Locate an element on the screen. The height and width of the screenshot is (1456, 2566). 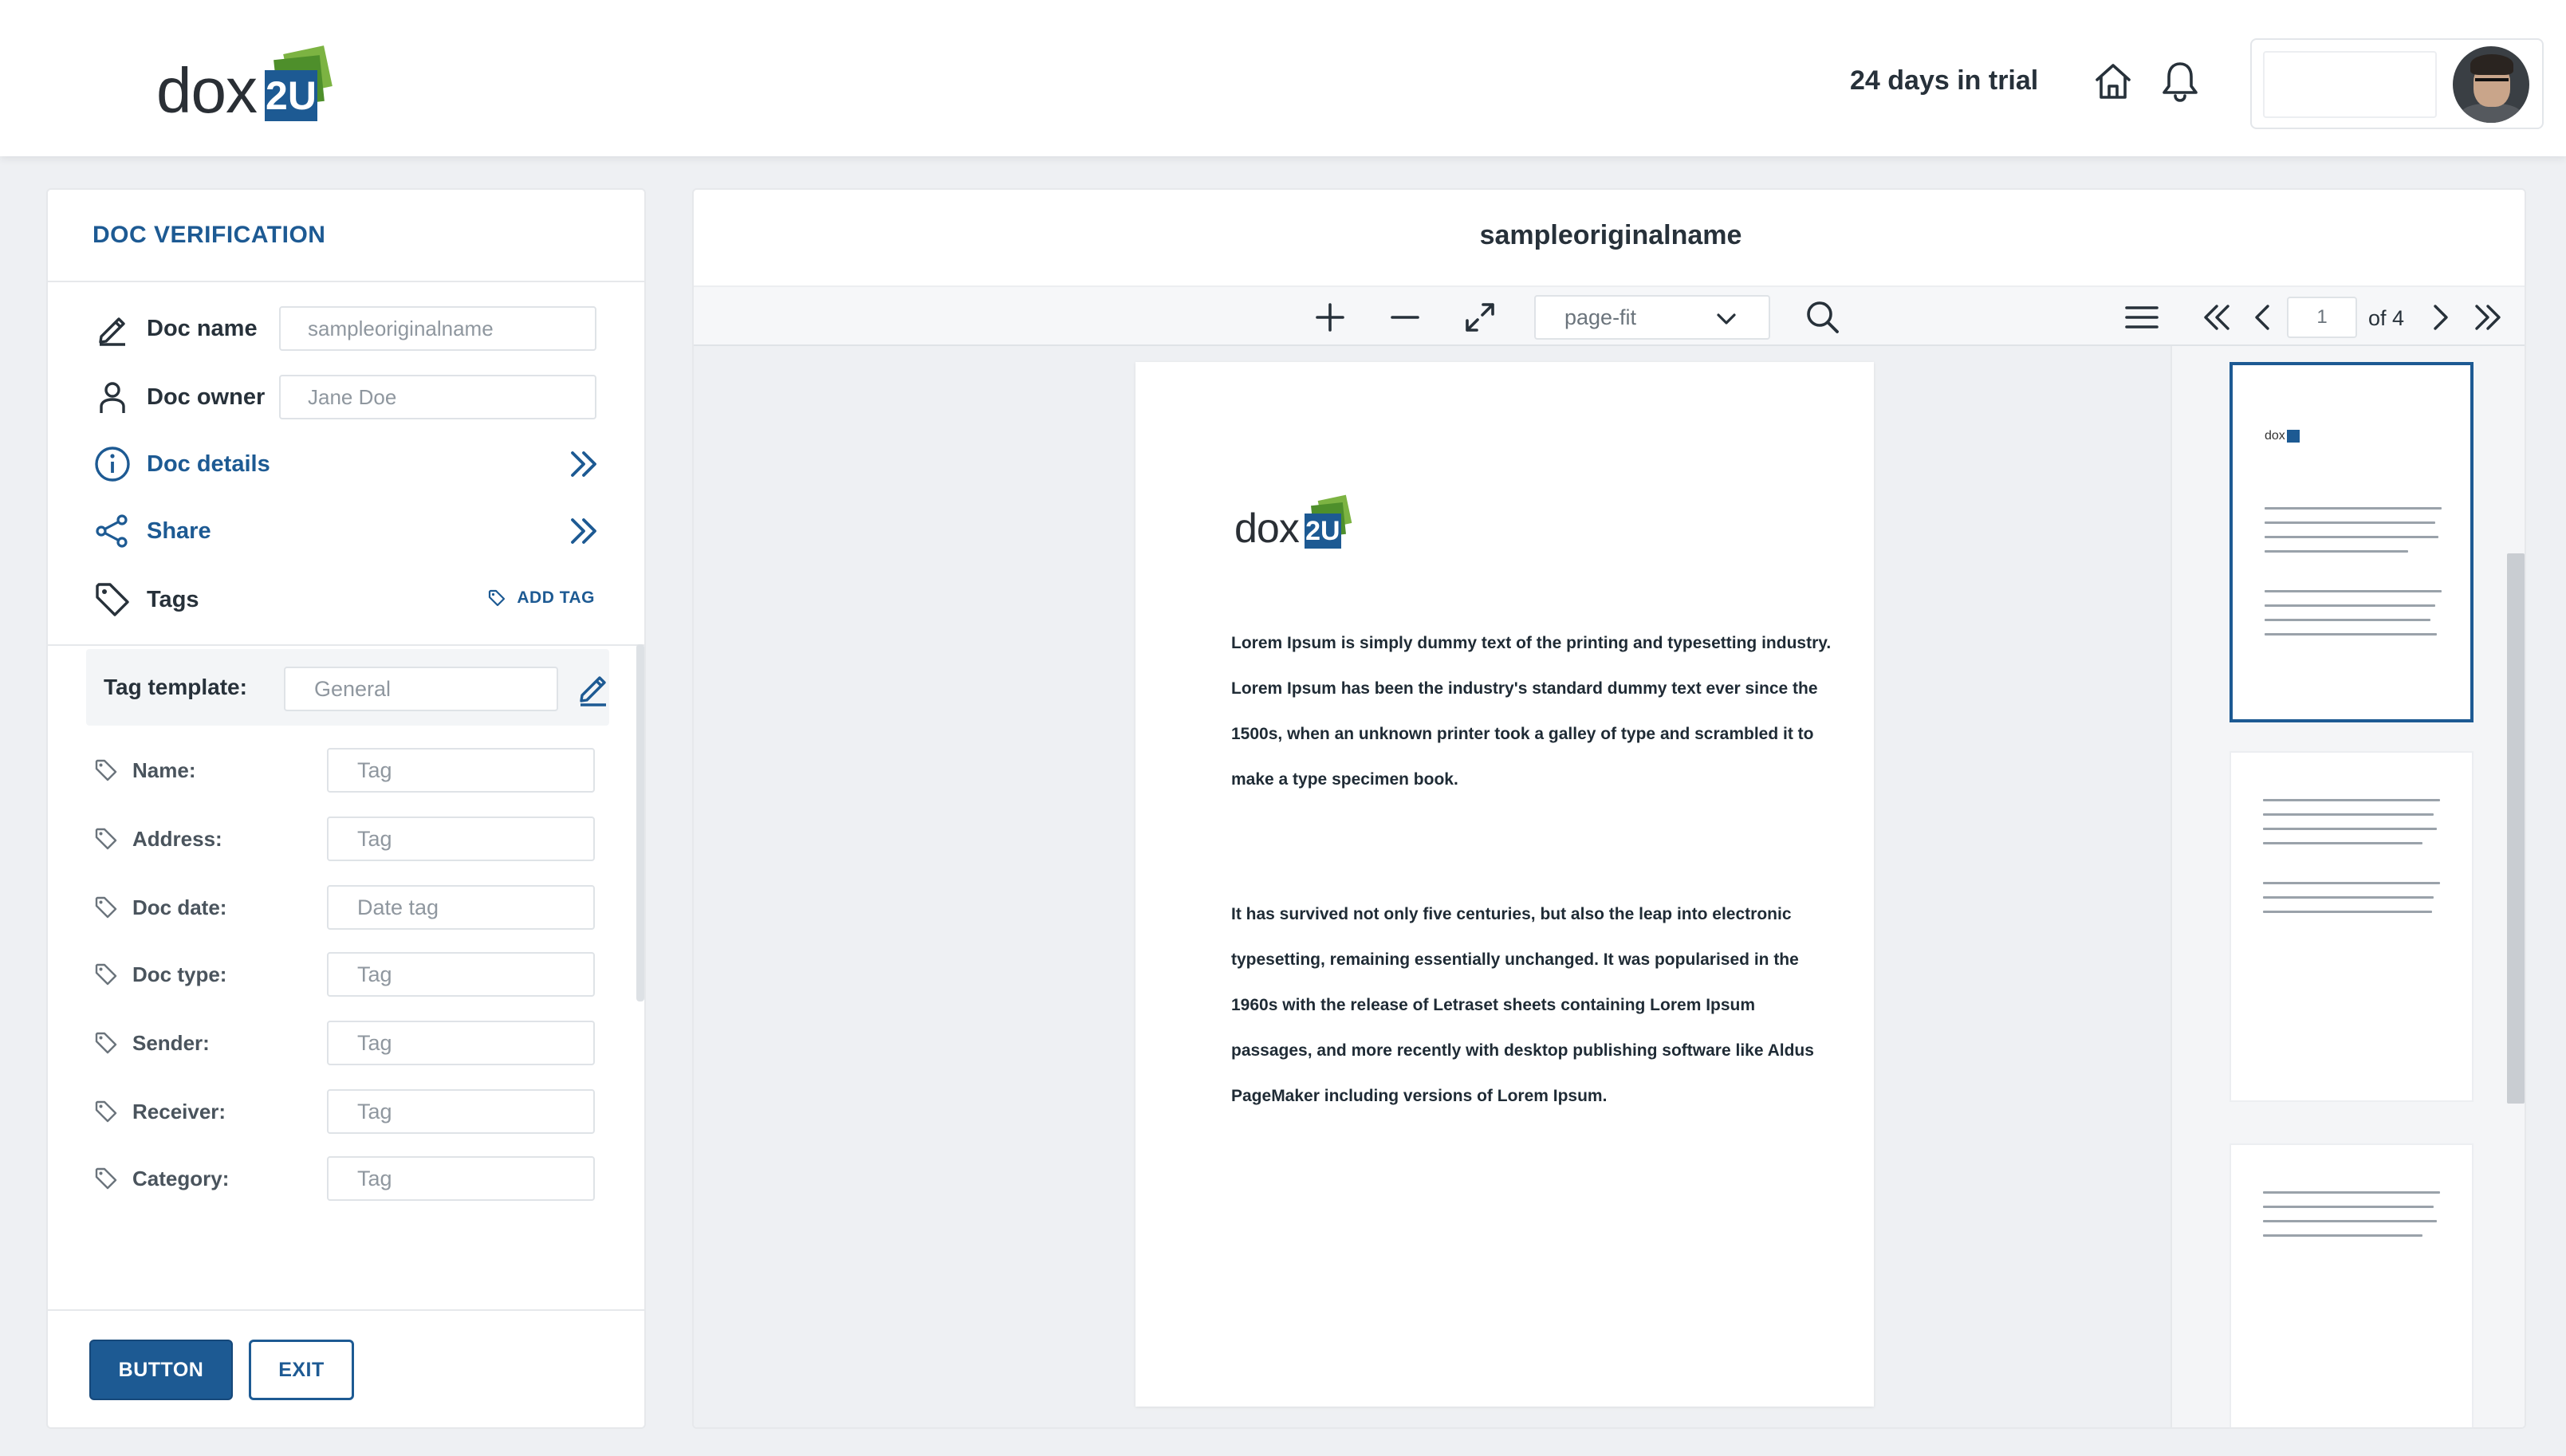
tag-field-label: Doc type: is located at coordinates (179, 974).